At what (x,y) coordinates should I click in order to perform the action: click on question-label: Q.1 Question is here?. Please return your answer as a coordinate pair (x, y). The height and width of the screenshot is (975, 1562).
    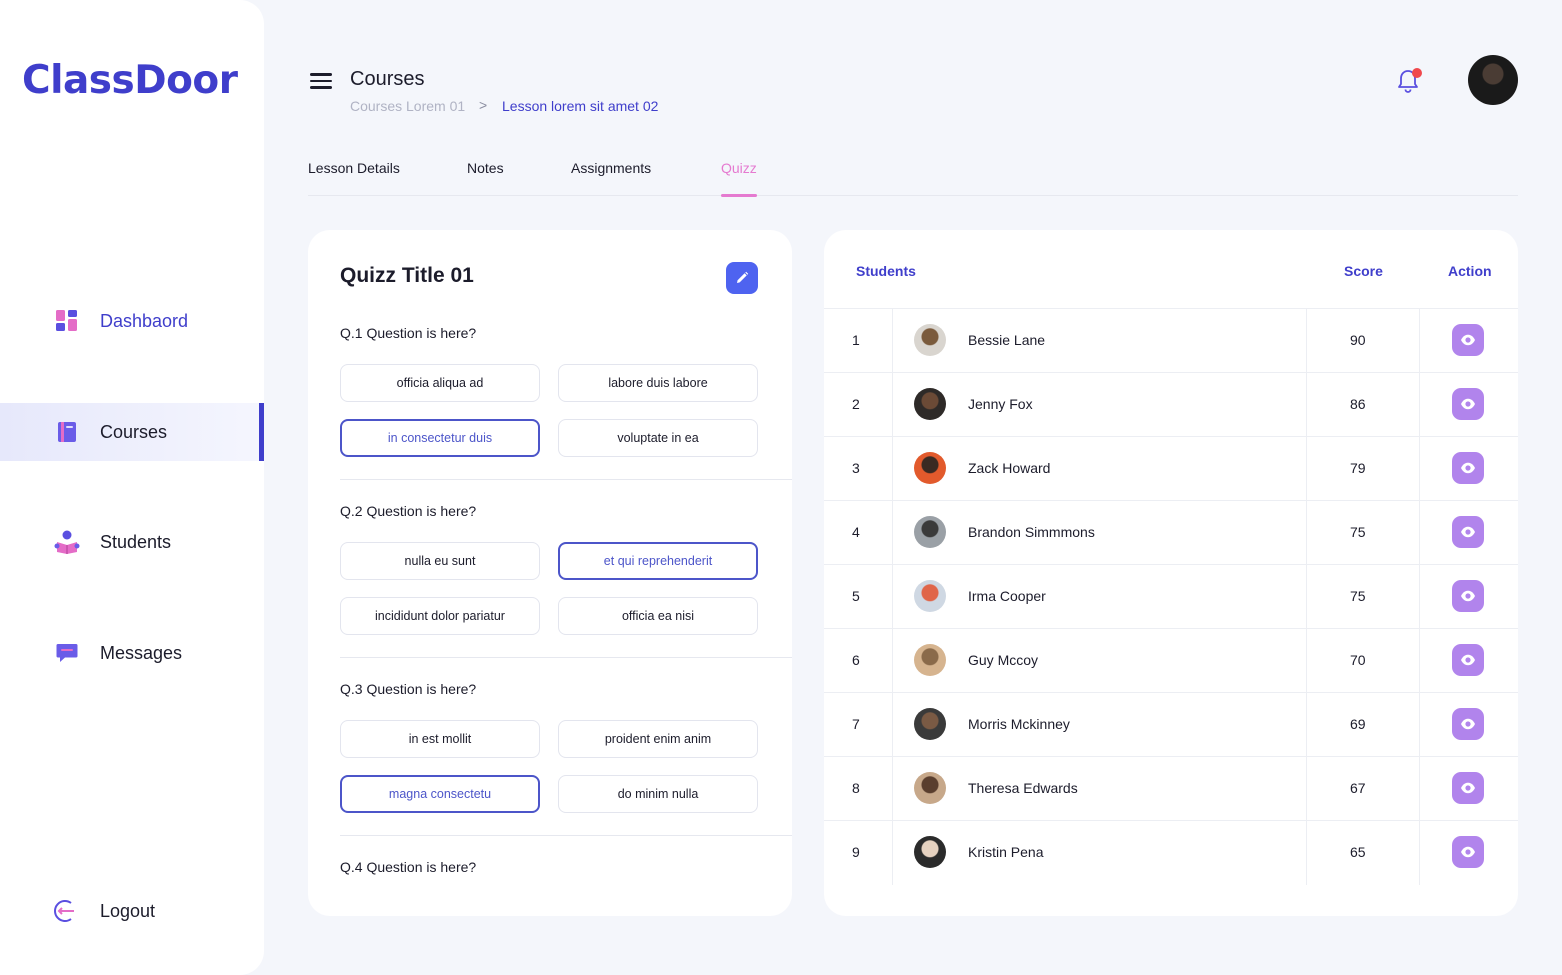
    Looking at the image, I should click on (408, 333).